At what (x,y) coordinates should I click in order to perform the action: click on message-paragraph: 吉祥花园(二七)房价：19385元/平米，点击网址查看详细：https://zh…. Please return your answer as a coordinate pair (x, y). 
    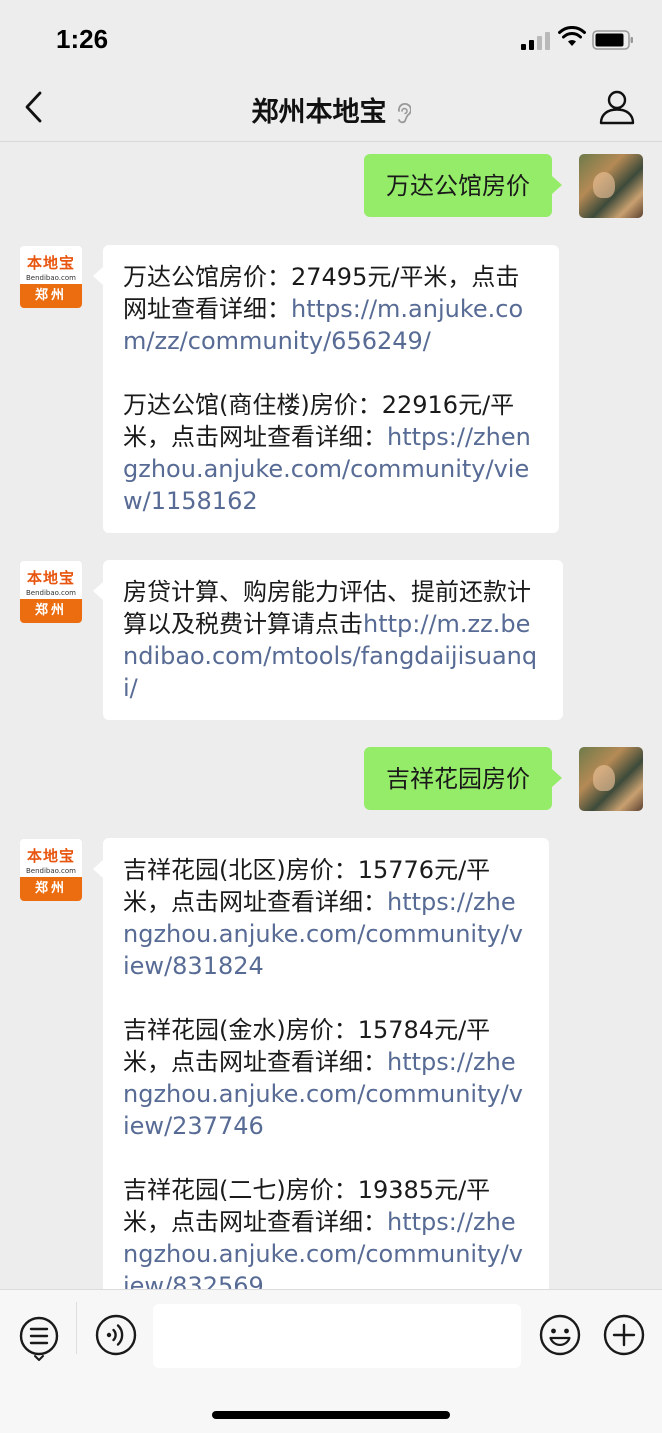
    Looking at the image, I should click on (326, 1231).